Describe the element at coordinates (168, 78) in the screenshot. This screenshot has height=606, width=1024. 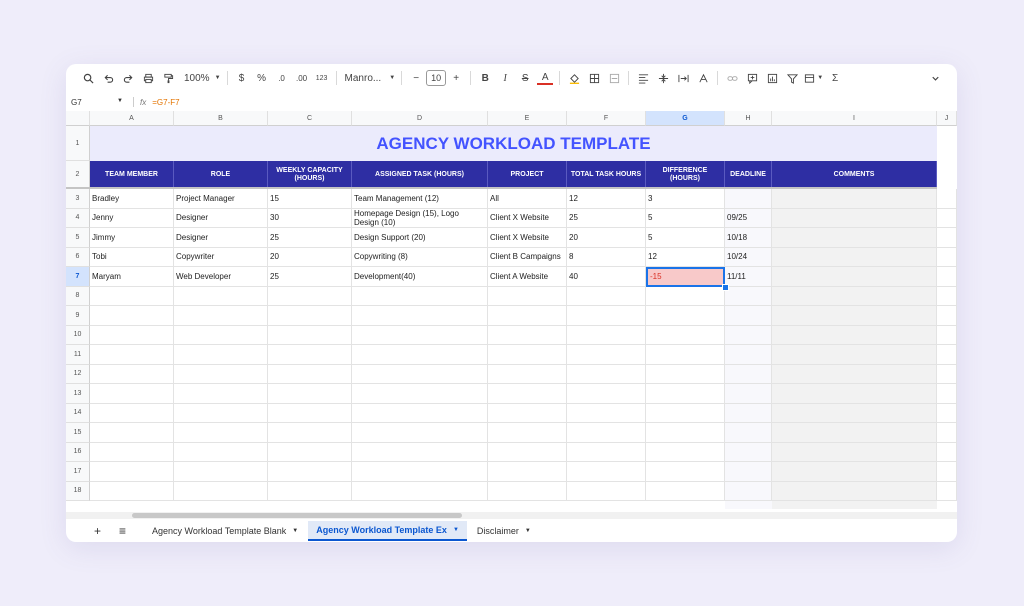
I see `paint-format-icon` at that location.